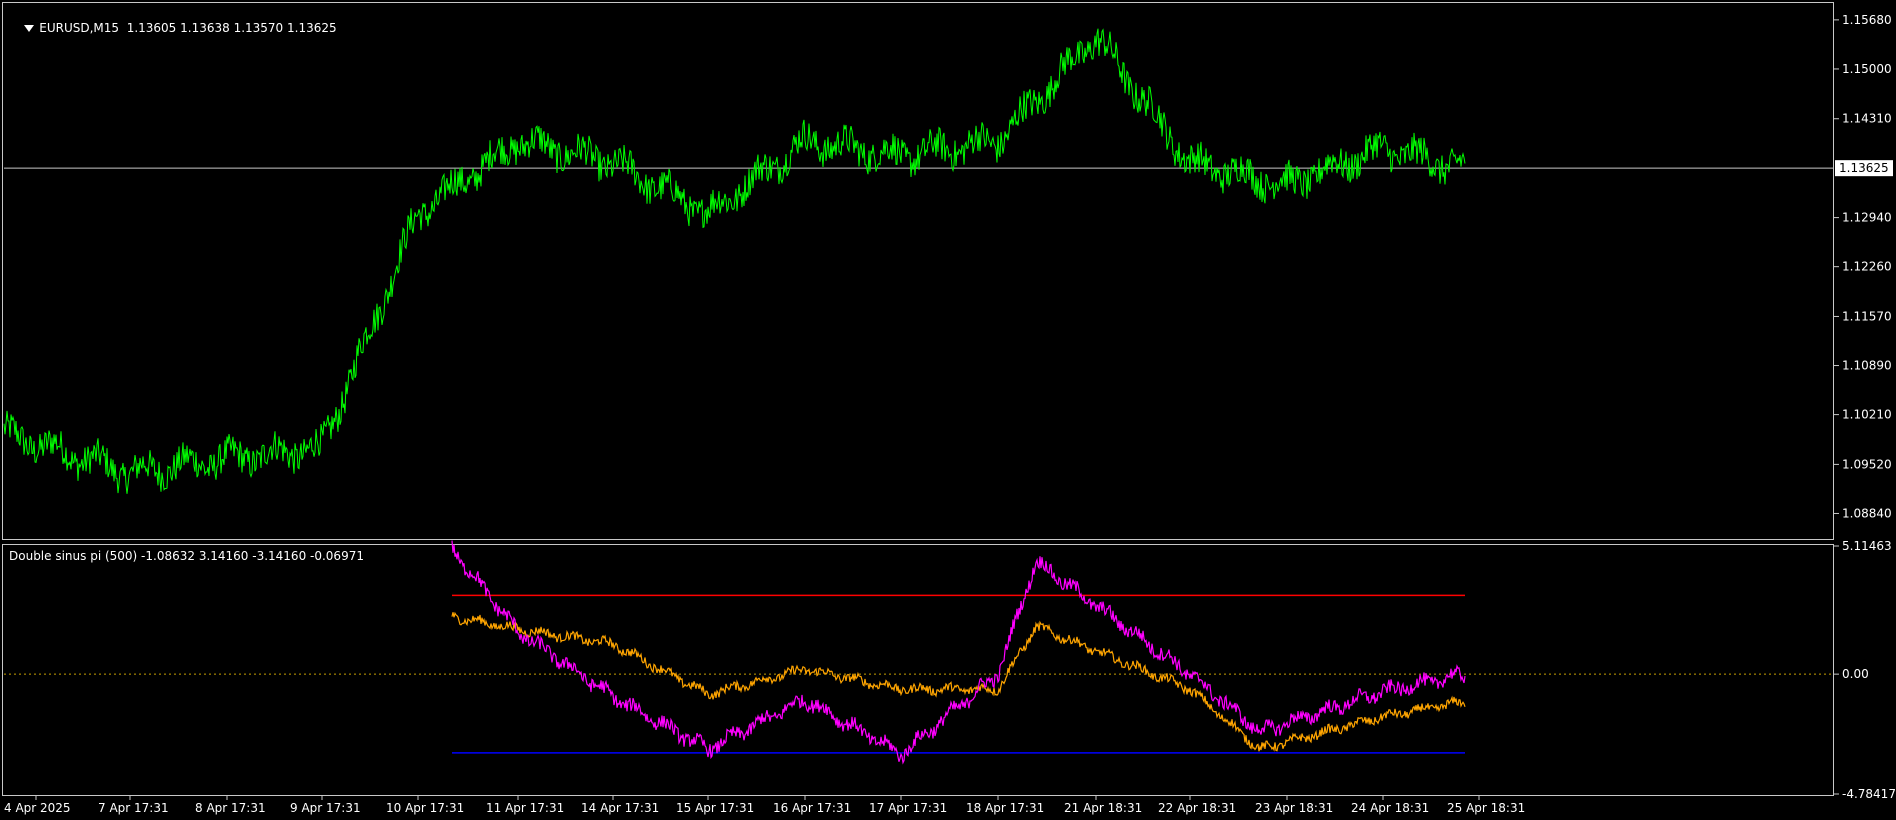  Describe the element at coordinates (1103, 808) in the screenshot. I see `time-tick-label: 21 Apr 18:31` at that location.